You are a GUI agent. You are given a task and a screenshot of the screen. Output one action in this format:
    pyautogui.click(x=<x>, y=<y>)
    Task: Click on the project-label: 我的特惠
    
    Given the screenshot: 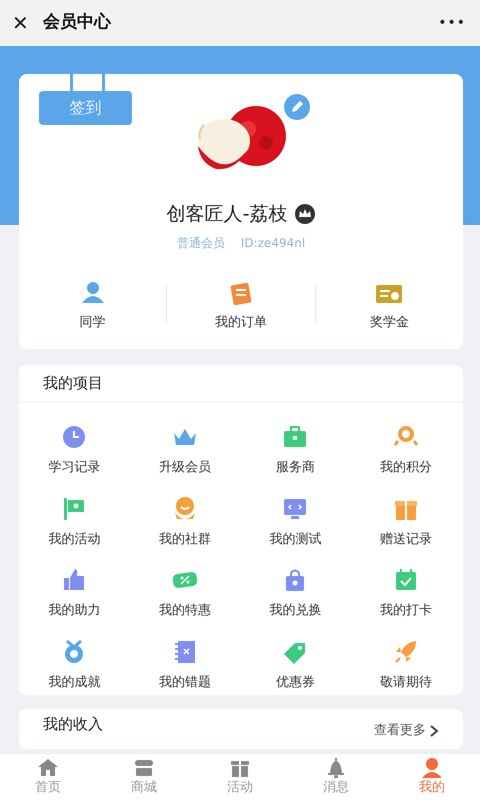 What is the action you would take?
    pyautogui.click(x=184, y=611)
    